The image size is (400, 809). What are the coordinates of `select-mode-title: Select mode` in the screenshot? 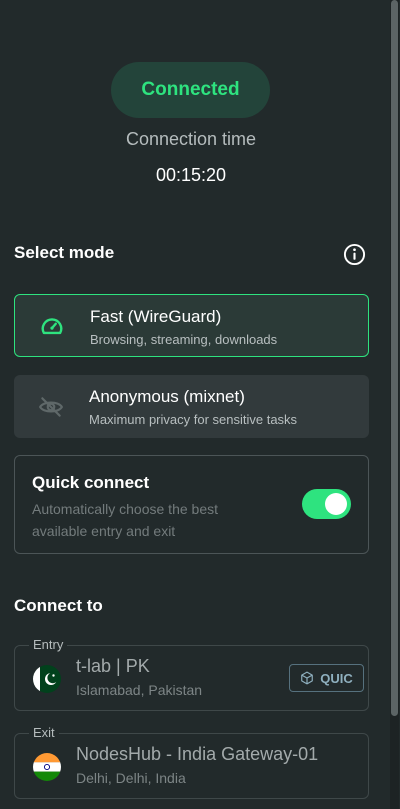 It's located at (64, 252).